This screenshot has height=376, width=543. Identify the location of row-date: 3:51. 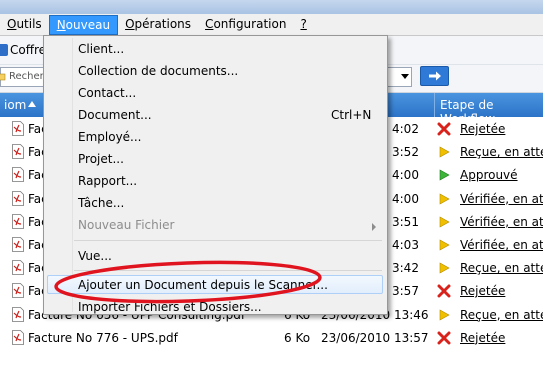
(405, 221).